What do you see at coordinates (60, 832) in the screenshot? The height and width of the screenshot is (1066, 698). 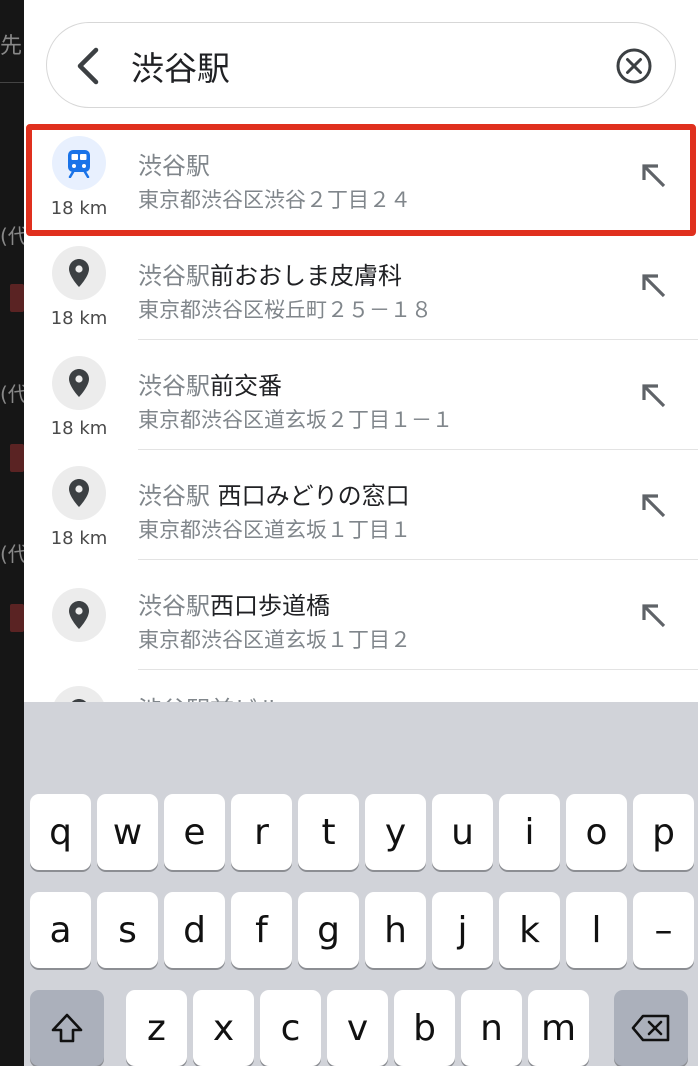 I see `key-q: q` at bounding box center [60, 832].